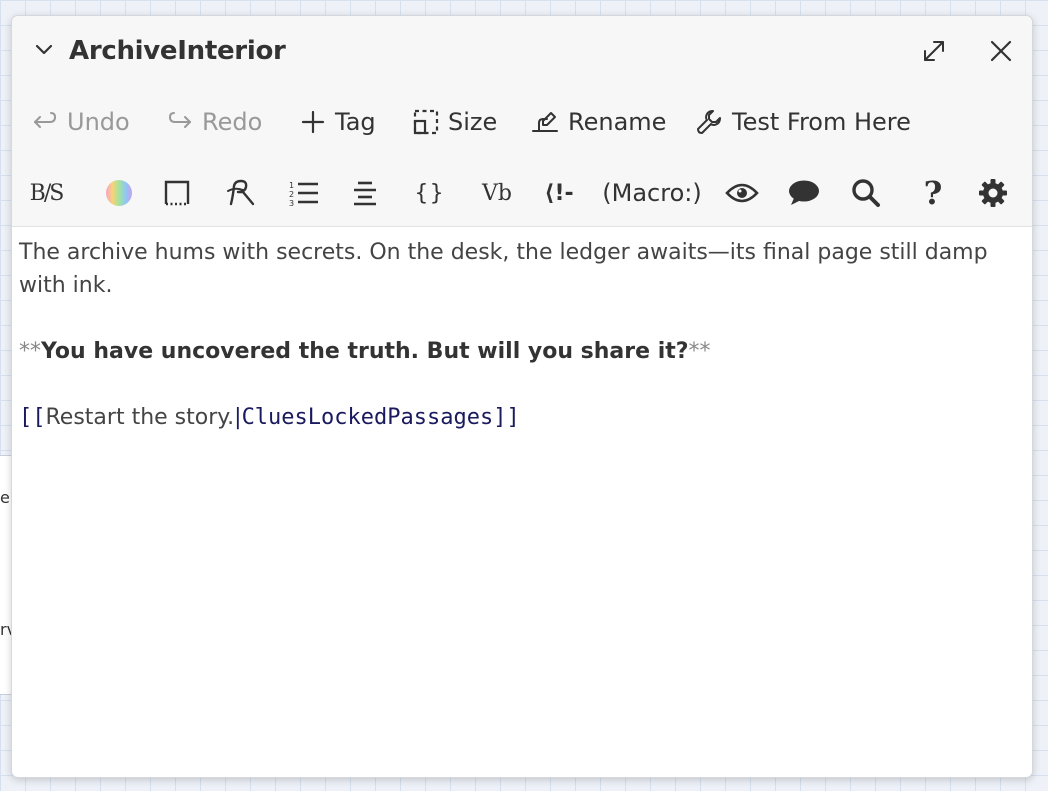 The height and width of the screenshot is (791, 1048). I want to click on settings-button, so click(993, 193).